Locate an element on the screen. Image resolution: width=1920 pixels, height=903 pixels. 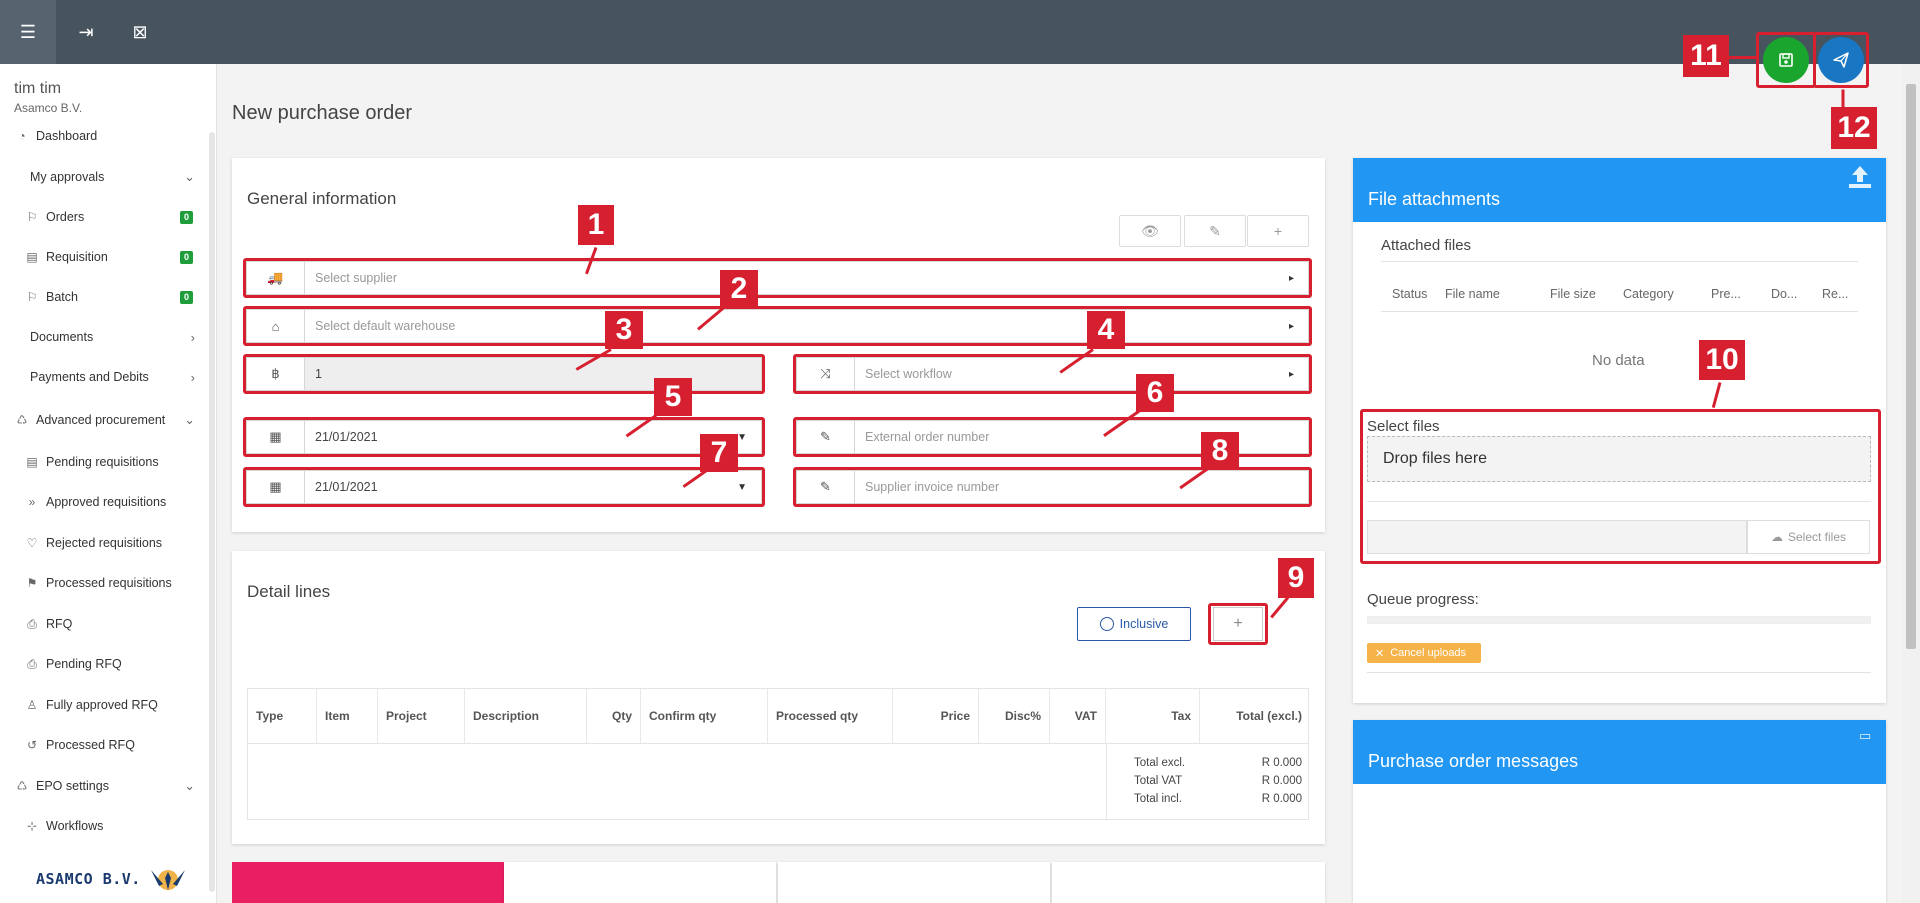
upload-icon is located at coordinates (1860, 177).